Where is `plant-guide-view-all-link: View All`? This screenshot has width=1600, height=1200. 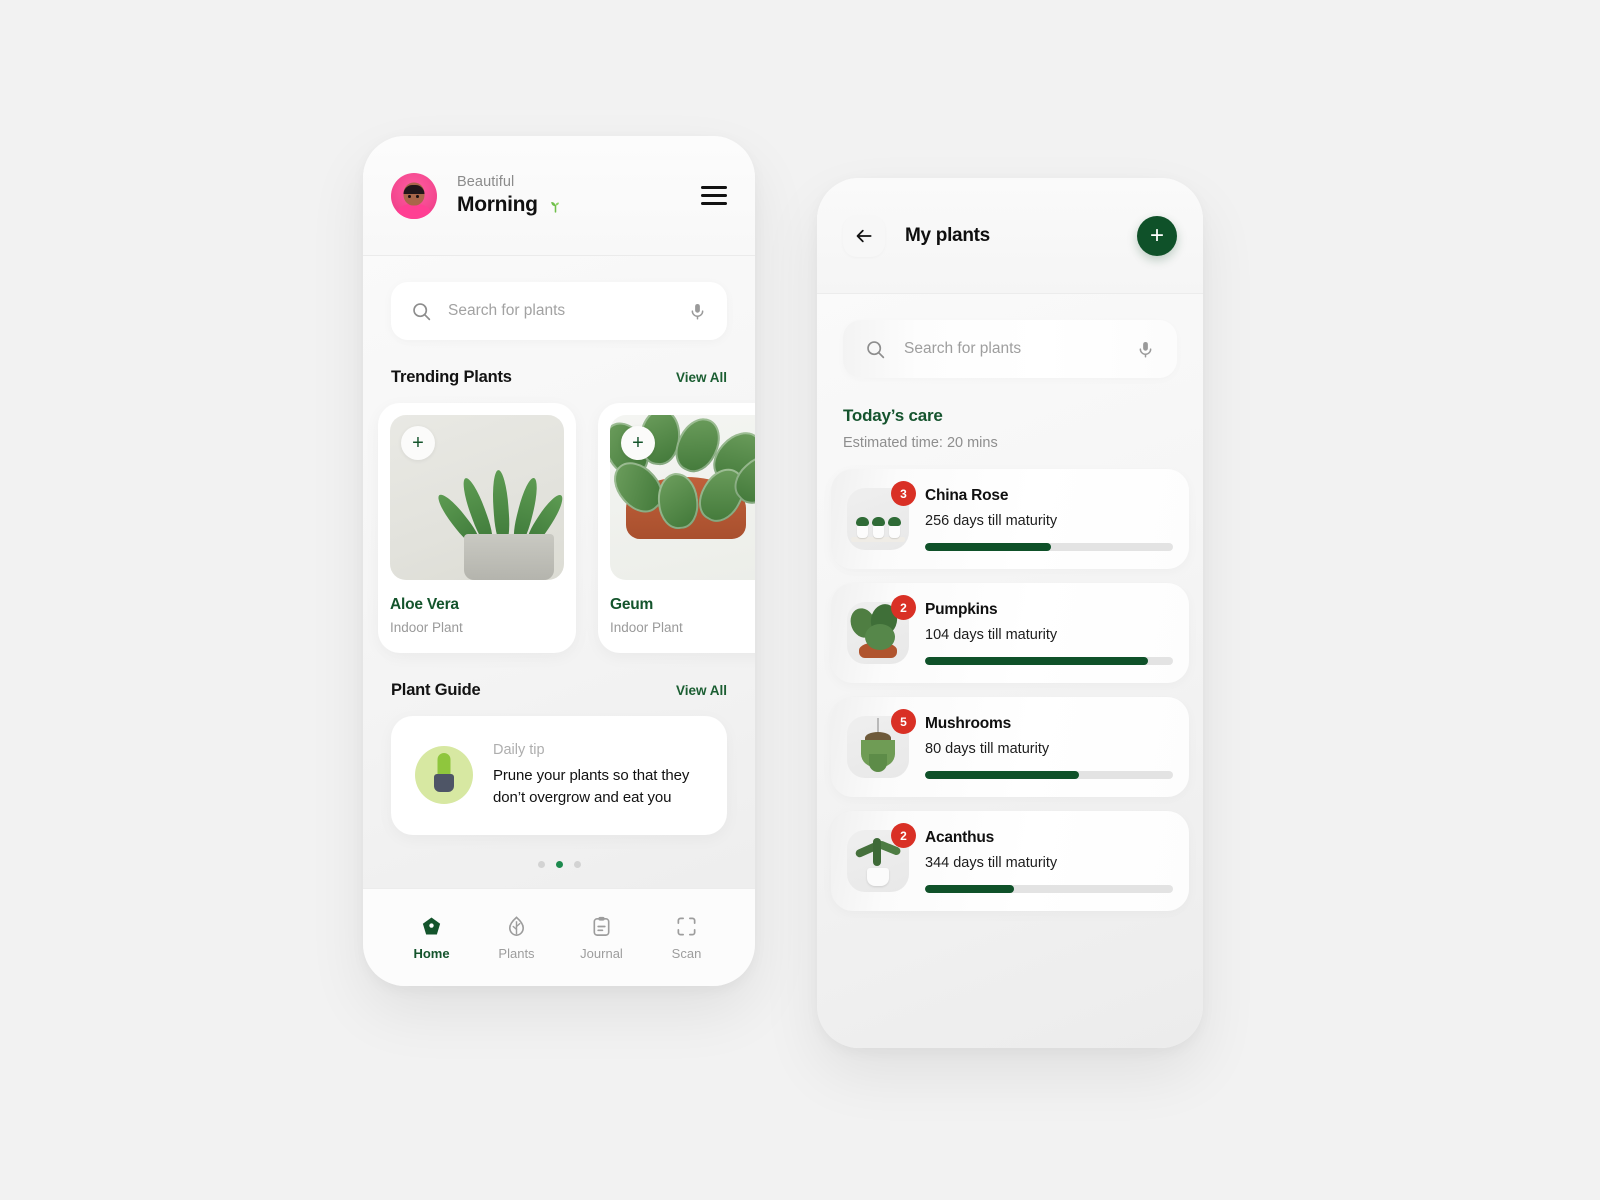 plant-guide-view-all-link: View All is located at coordinates (701, 690).